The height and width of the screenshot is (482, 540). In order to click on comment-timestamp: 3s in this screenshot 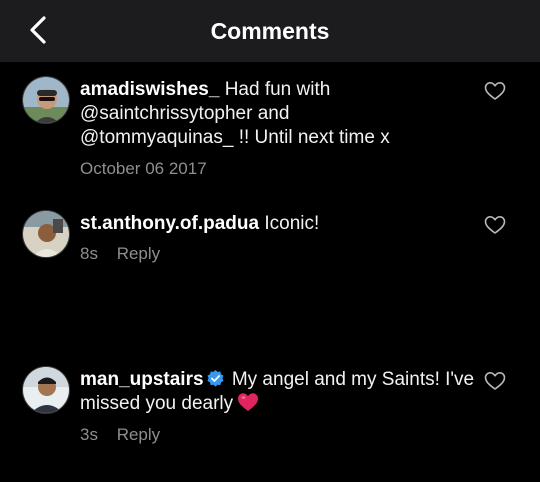, I will do `click(89, 434)`.